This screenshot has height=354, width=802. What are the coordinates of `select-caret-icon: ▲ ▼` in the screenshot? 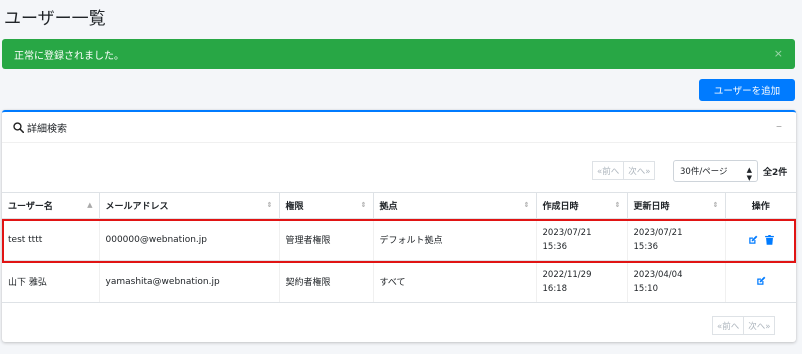 It's located at (749, 174).